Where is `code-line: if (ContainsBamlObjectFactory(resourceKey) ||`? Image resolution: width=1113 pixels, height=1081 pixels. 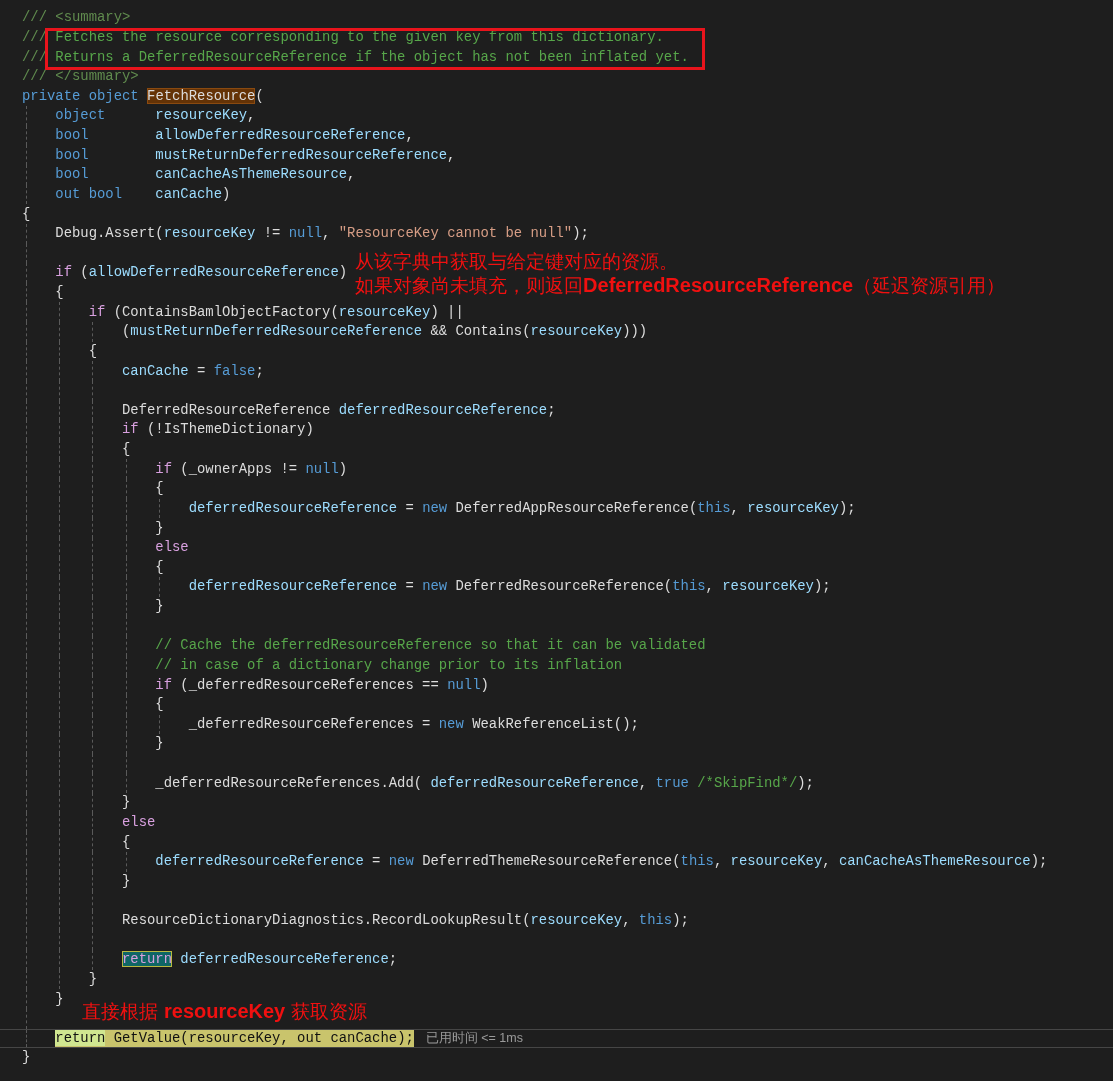
code-line: if (ContainsBamlObjectFactory(resourceKey) || is located at coordinates (276, 312).